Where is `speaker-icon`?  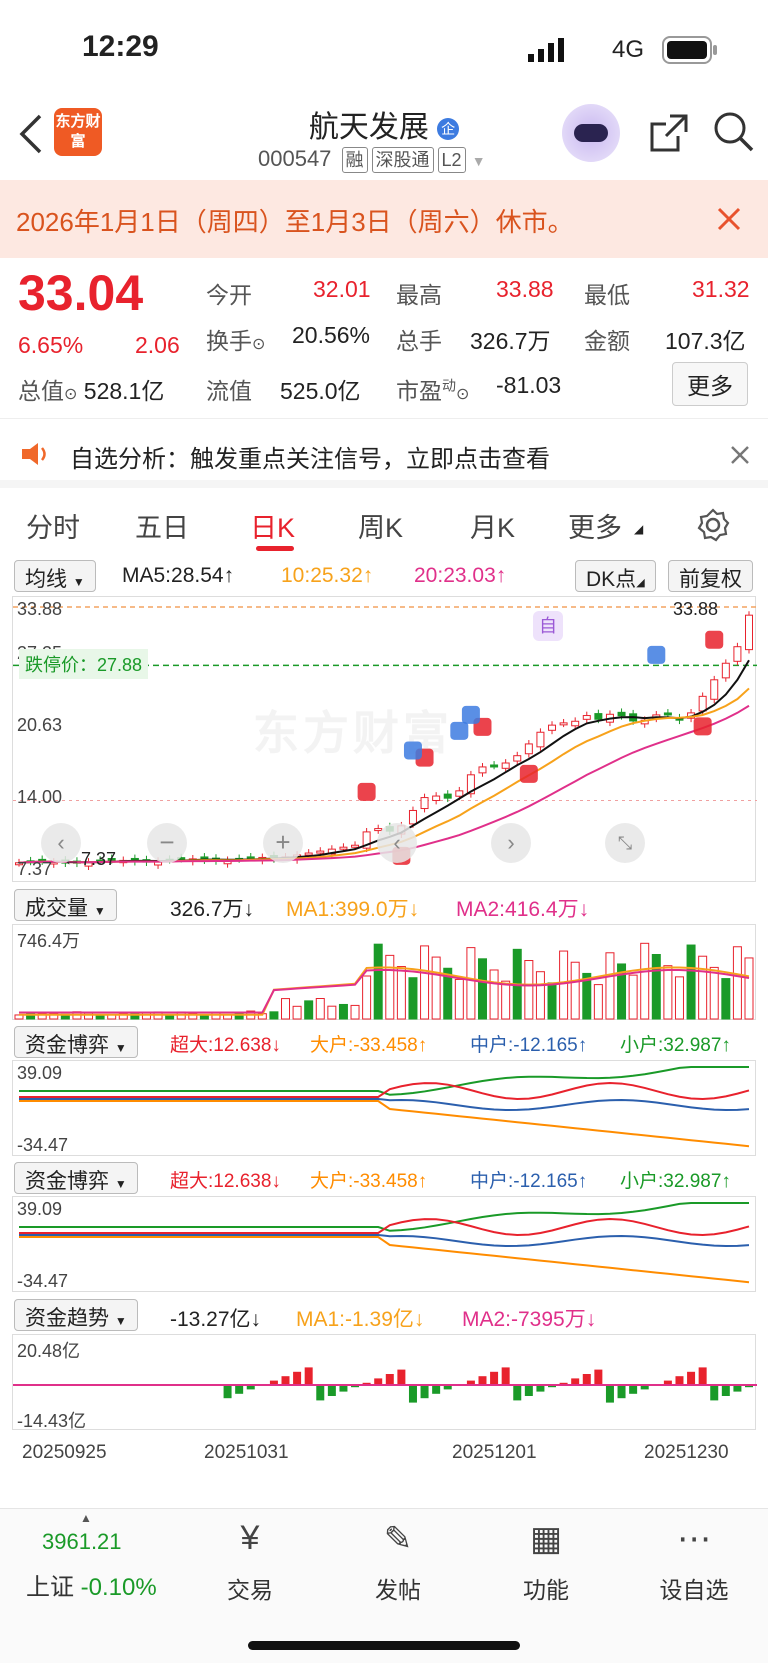
speaker-icon is located at coordinates (35, 454).